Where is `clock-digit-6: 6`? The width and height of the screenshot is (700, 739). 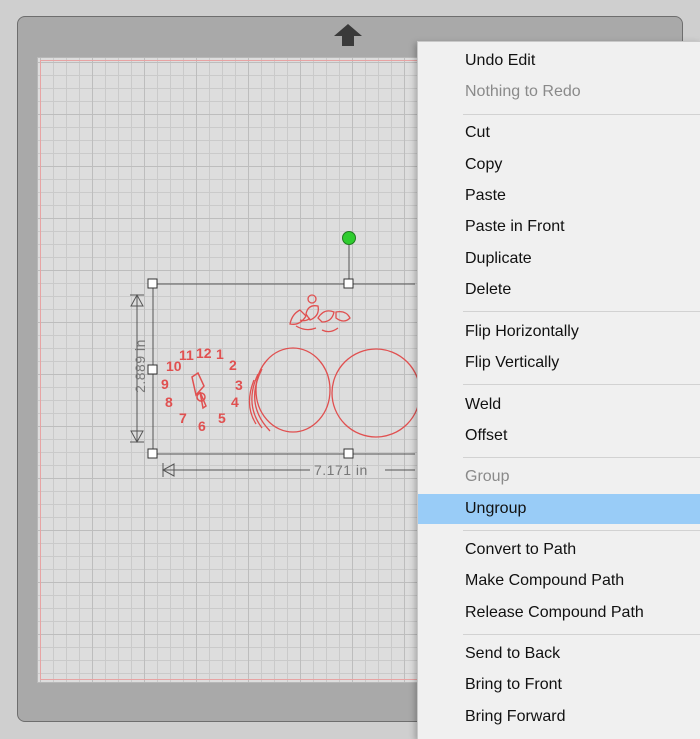 clock-digit-6: 6 is located at coordinates (202, 426).